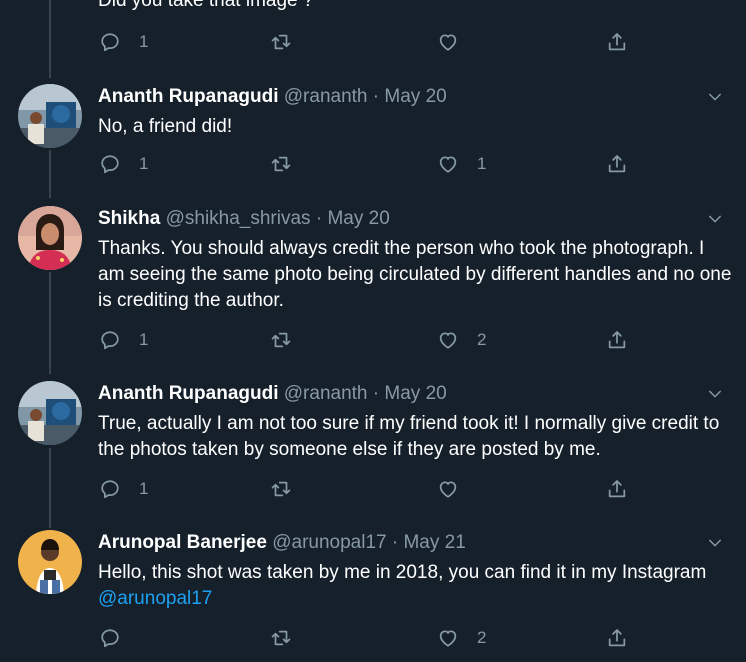 This screenshot has height=662, width=746. Describe the element at coordinates (461, 164) in the screenshot. I see `like-button: 1` at that location.